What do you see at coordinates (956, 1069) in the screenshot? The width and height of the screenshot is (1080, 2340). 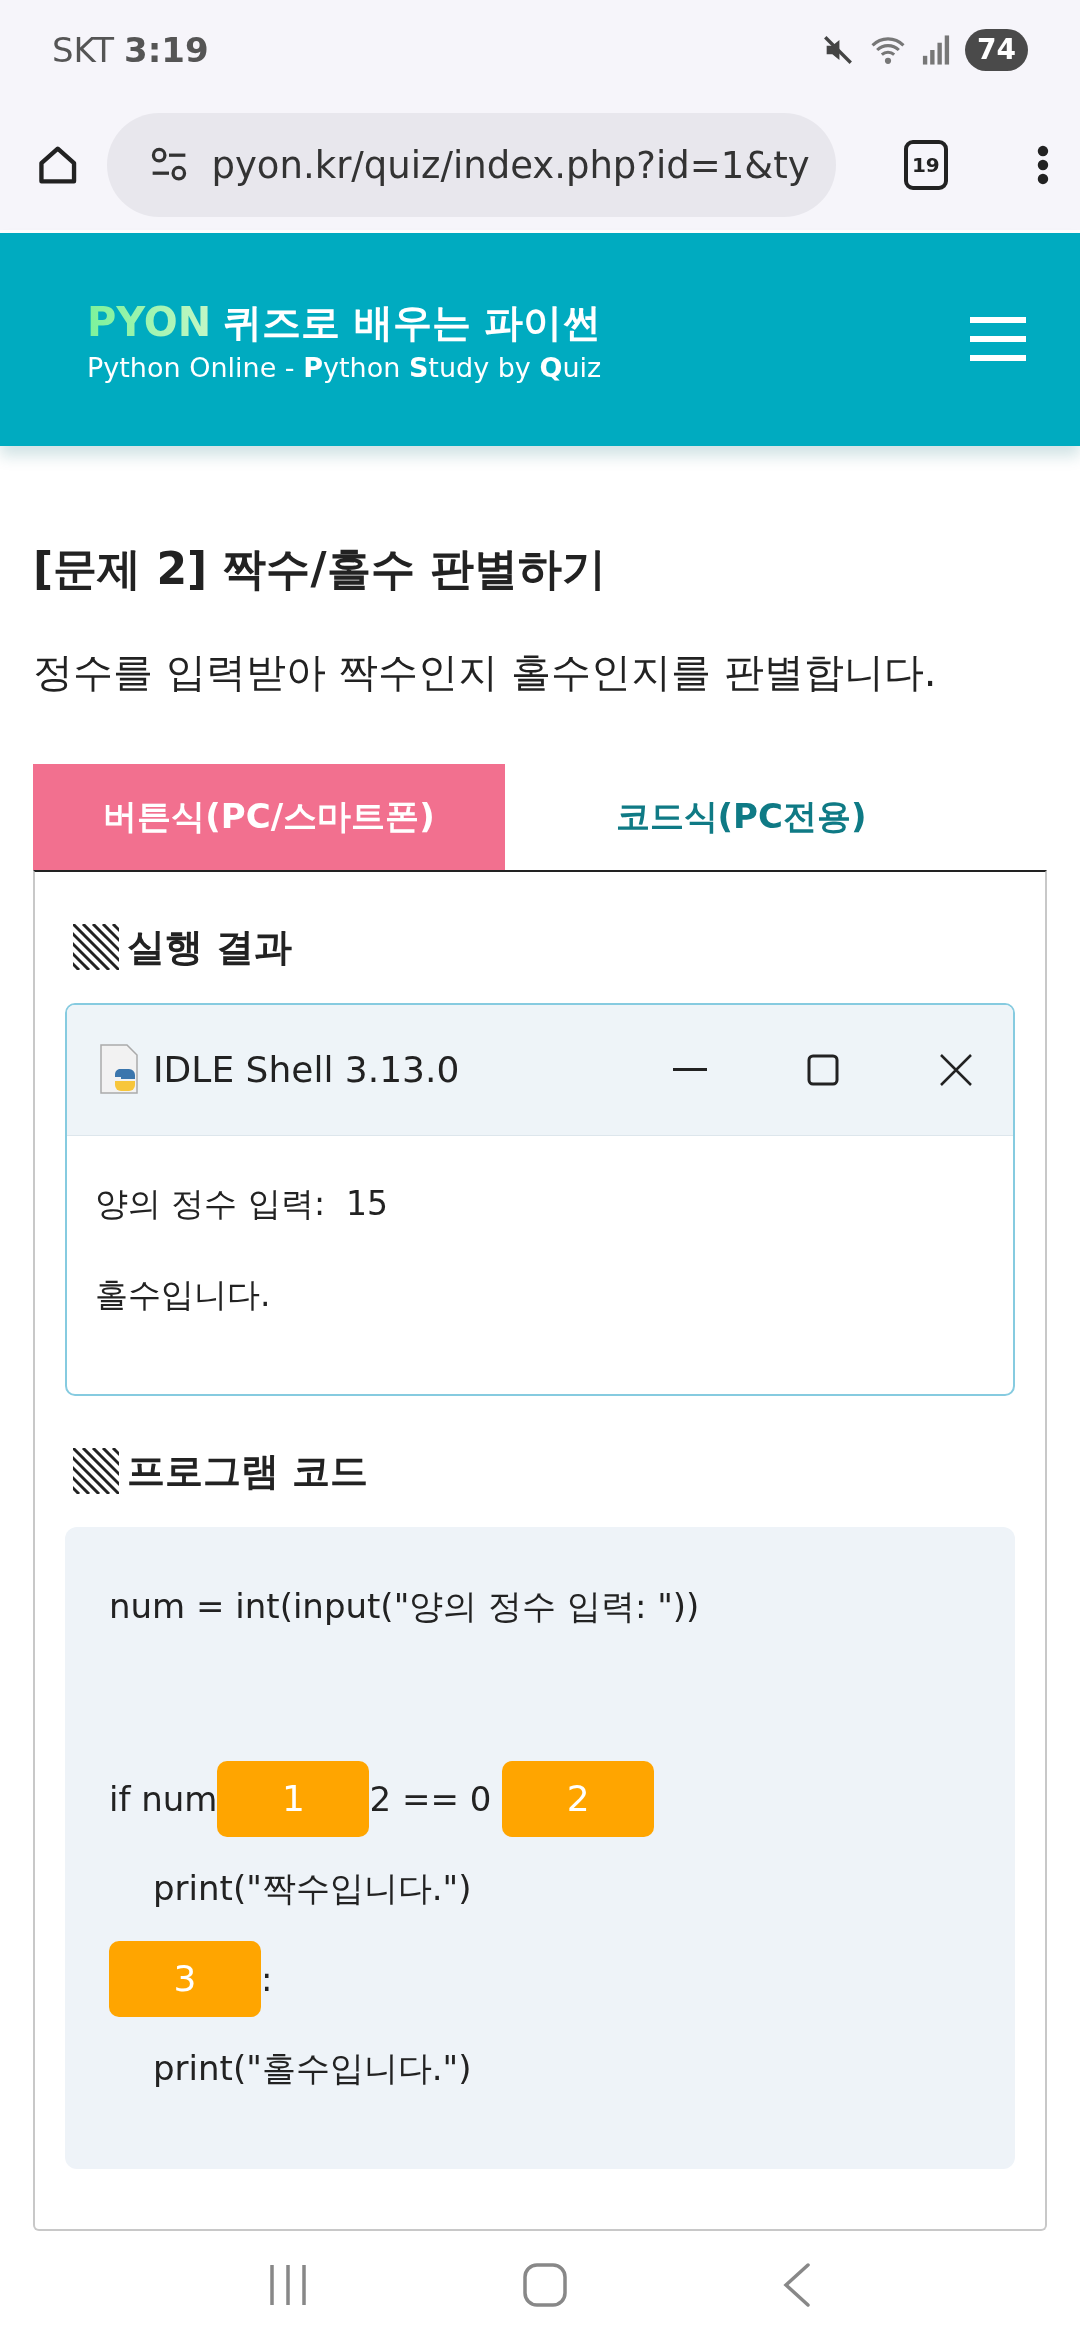 I see `close-icon` at bounding box center [956, 1069].